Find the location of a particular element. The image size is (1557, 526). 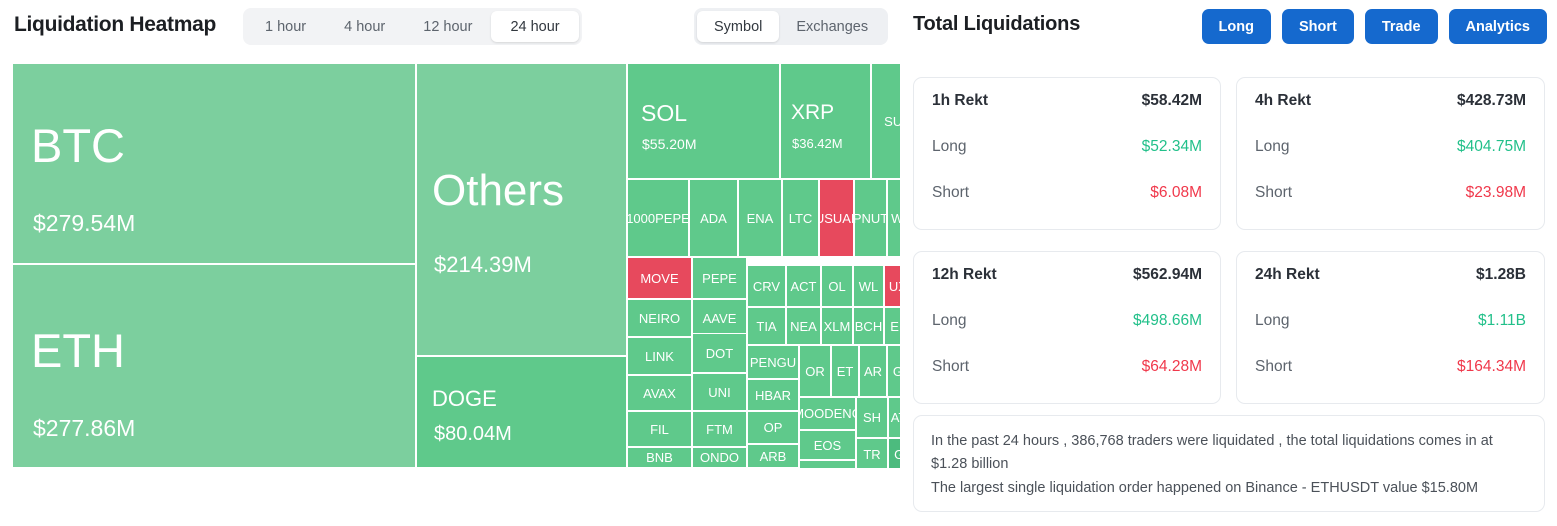

treemap-tile-uxl: UXL is located at coordinates (892, 286).